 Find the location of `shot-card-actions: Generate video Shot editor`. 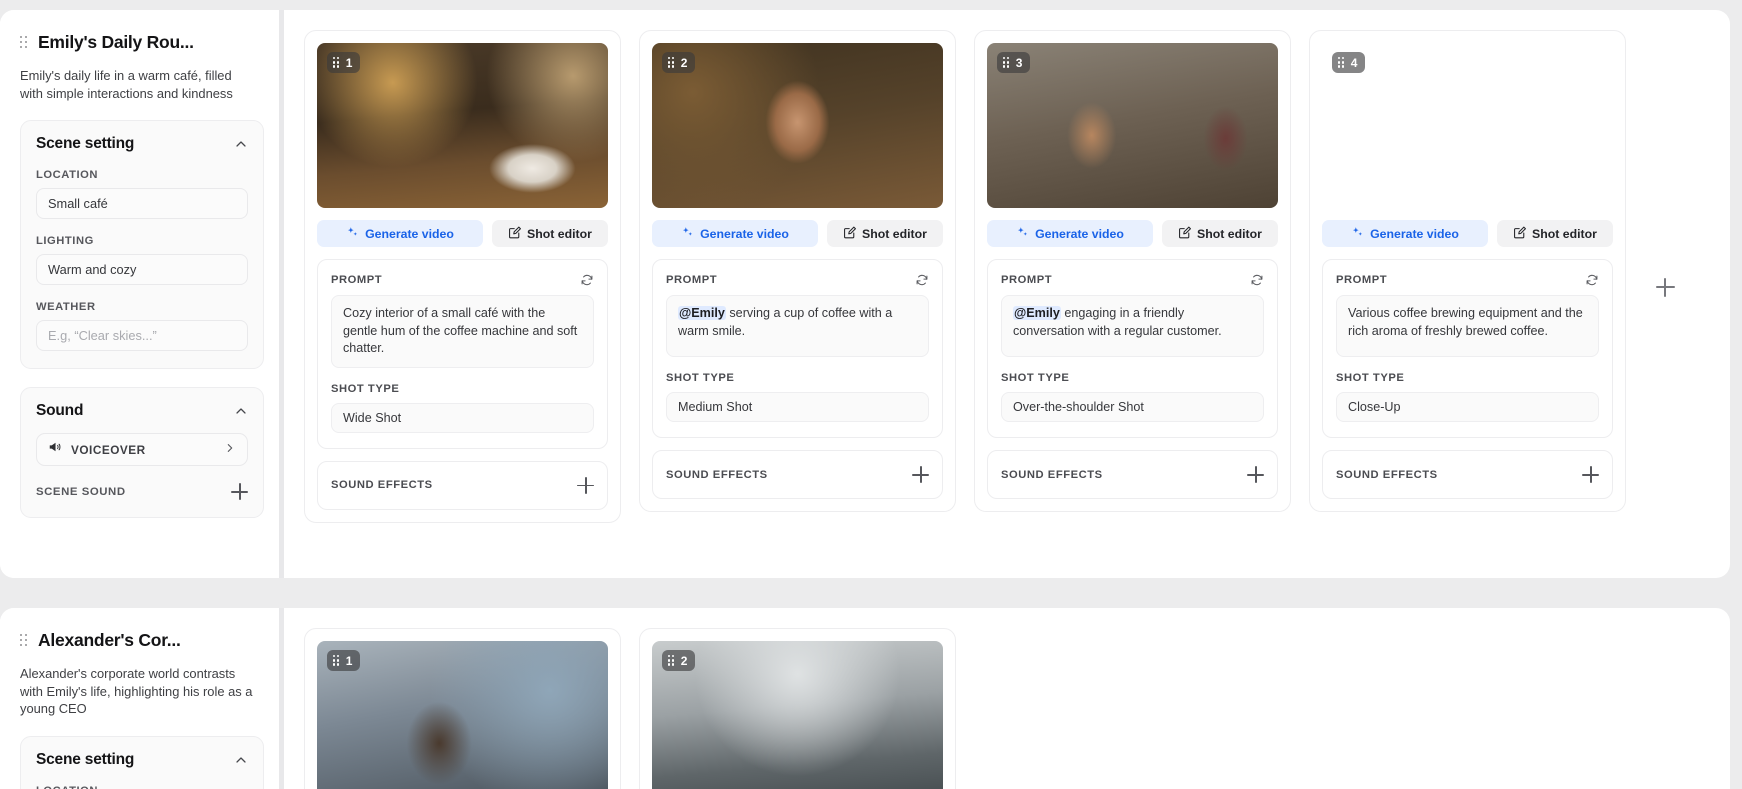

shot-card-actions: Generate video Shot editor is located at coordinates (797, 233).